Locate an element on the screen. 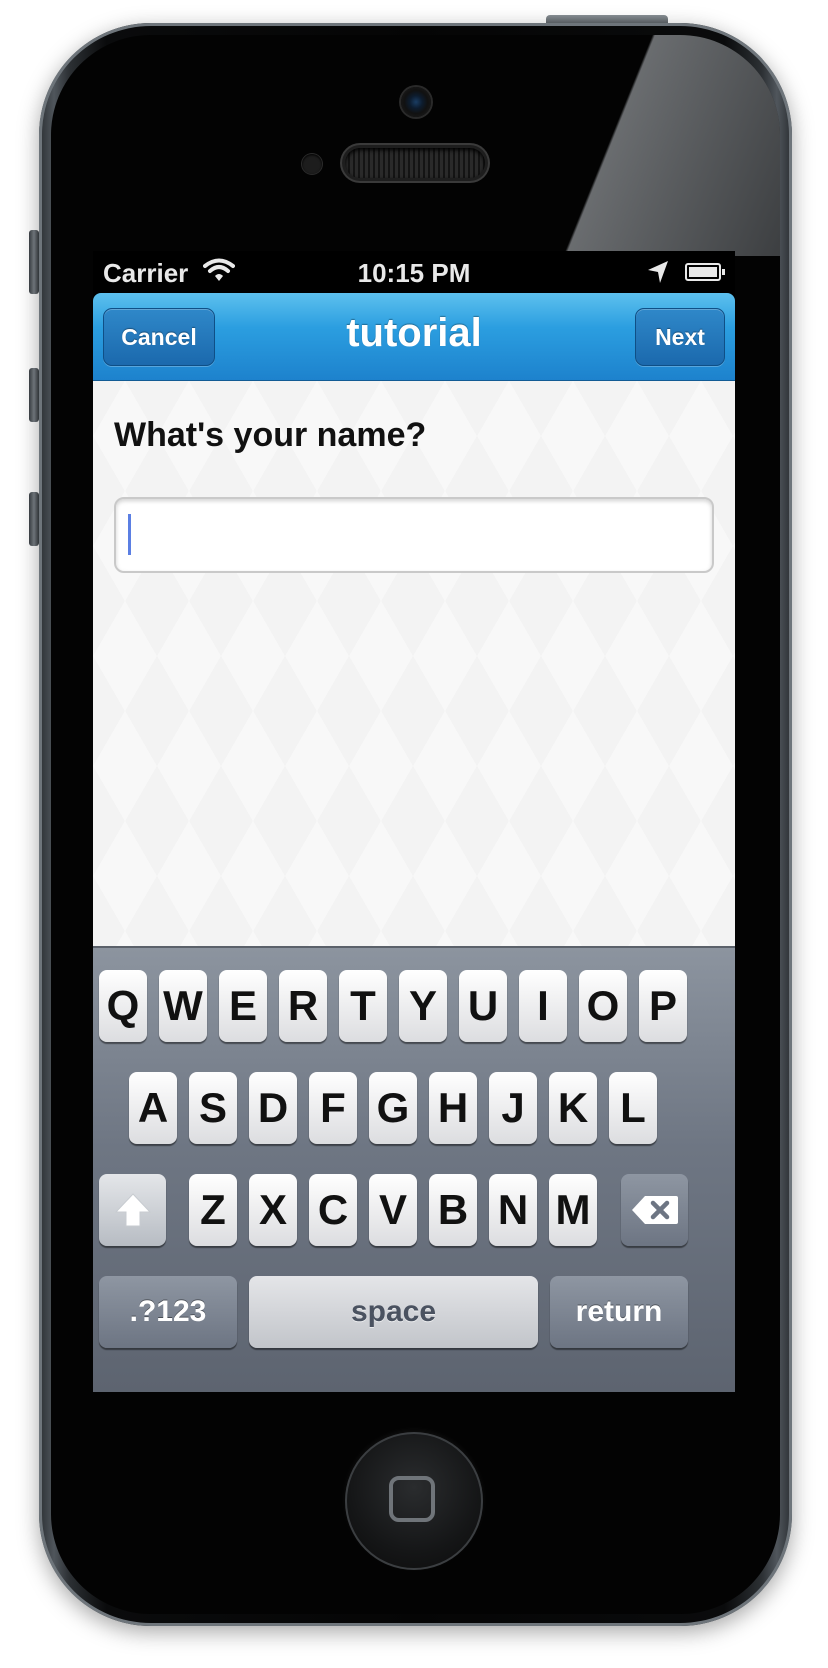  battery-icon is located at coordinates (705, 272).